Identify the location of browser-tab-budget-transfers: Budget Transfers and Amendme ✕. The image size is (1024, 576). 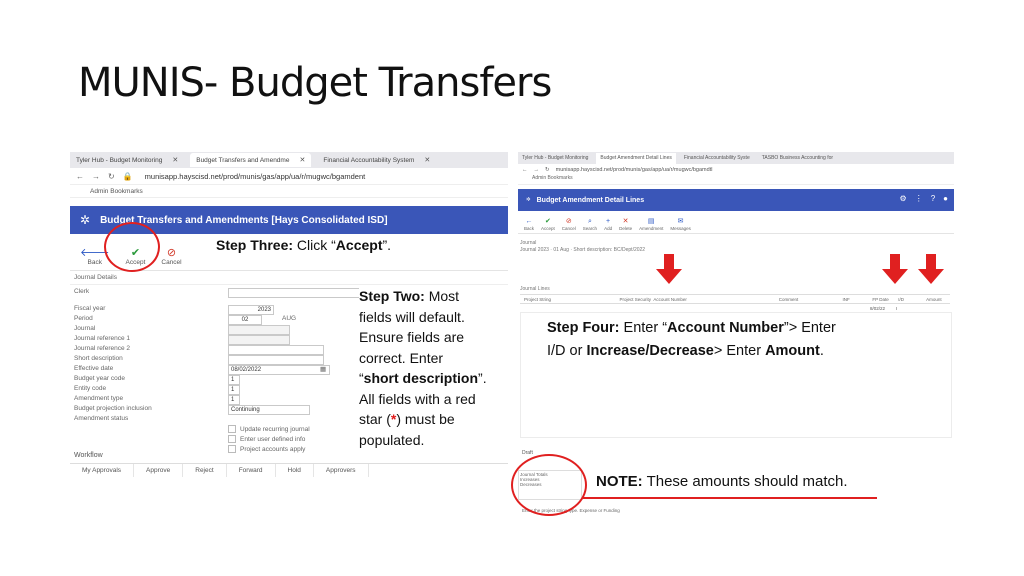
(251, 160).